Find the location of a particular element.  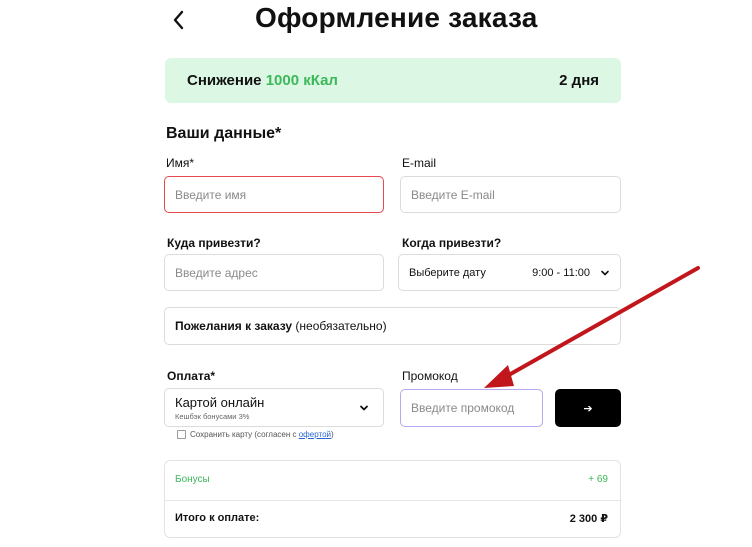

plan-calories: 1000 кКал is located at coordinates (301, 80).